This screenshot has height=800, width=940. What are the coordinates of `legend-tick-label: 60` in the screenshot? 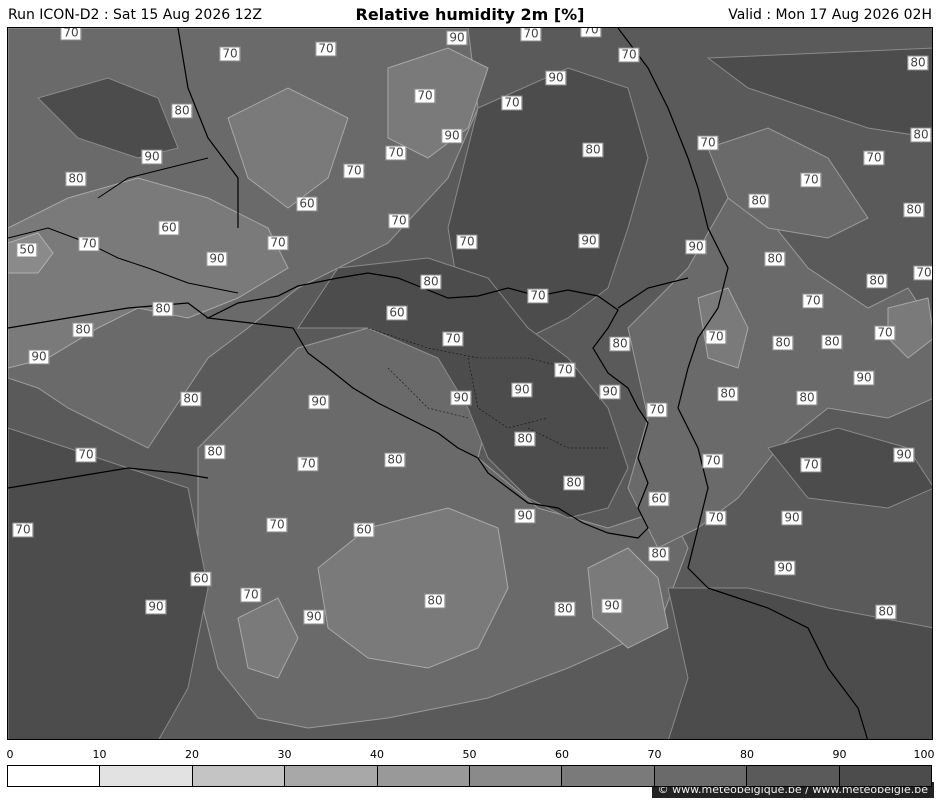 It's located at (562, 754).